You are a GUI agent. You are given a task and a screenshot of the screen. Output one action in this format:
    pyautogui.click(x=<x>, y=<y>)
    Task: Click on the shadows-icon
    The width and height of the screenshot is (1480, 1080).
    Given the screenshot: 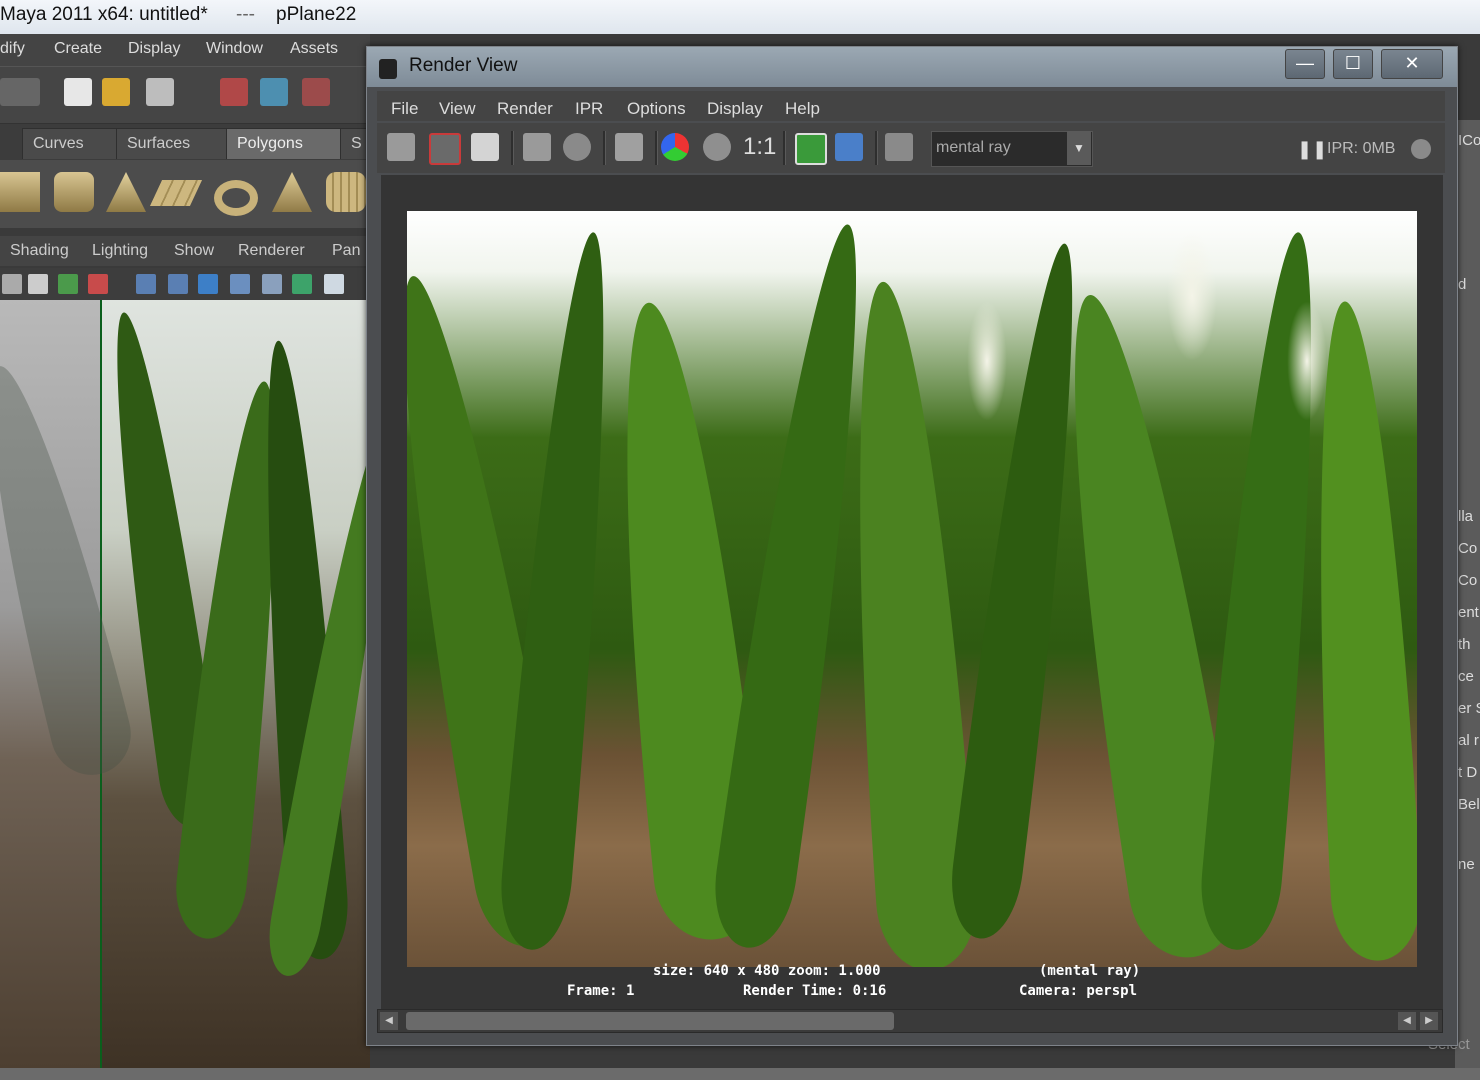 What is the action you would take?
    pyautogui.click(x=272, y=284)
    